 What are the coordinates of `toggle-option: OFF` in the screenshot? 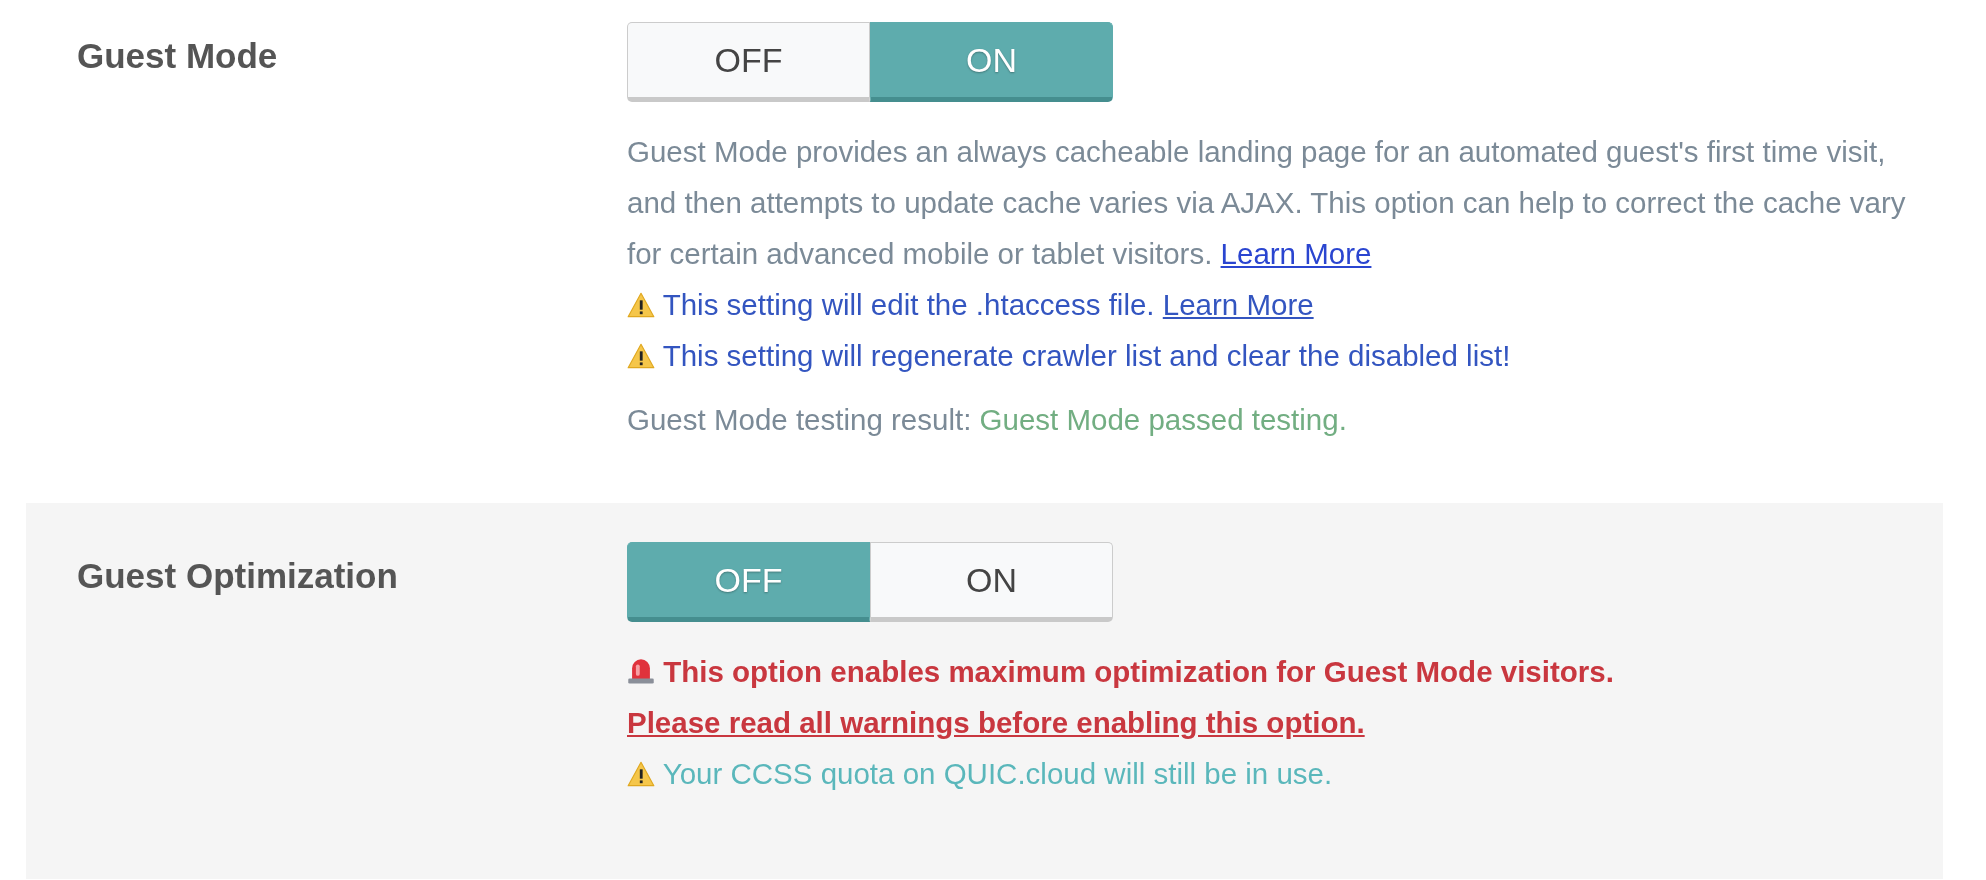 It's located at (748, 62).